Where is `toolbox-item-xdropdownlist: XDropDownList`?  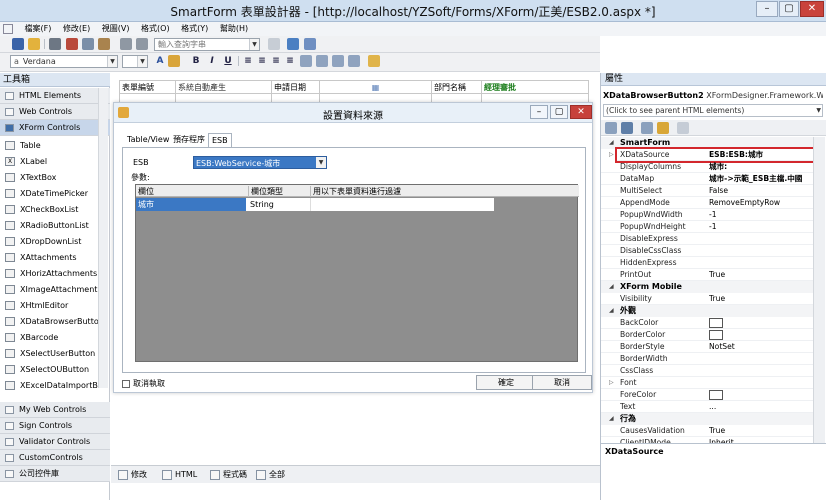 toolbox-item-xdropdownlist: XDropDownList is located at coordinates (51, 241).